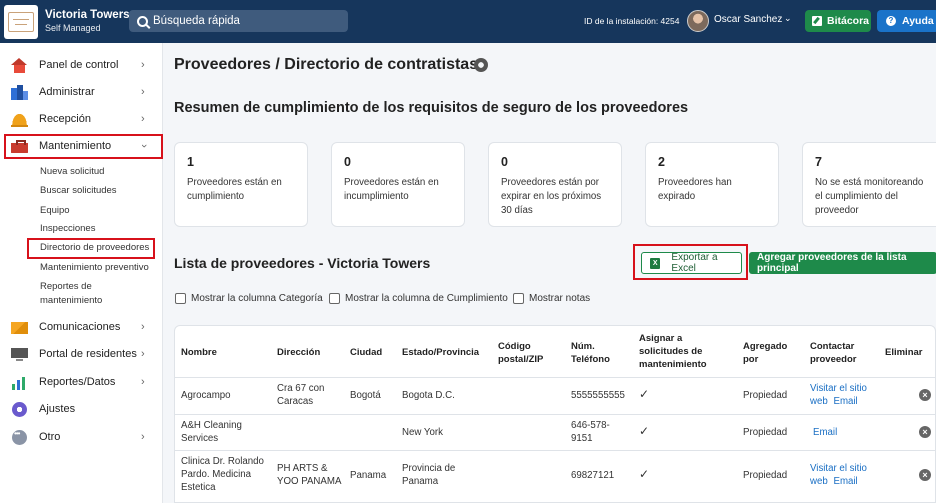  Describe the element at coordinates (257, 298) in the screenshot. I see `checkbox-label: Mostrar la columna Categoría` at that location.